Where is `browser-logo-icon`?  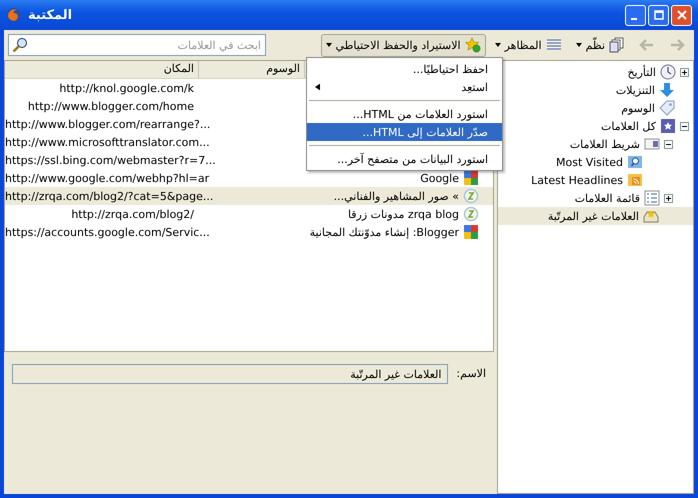
browser-logo-icon is located at coordinates (14, 15).